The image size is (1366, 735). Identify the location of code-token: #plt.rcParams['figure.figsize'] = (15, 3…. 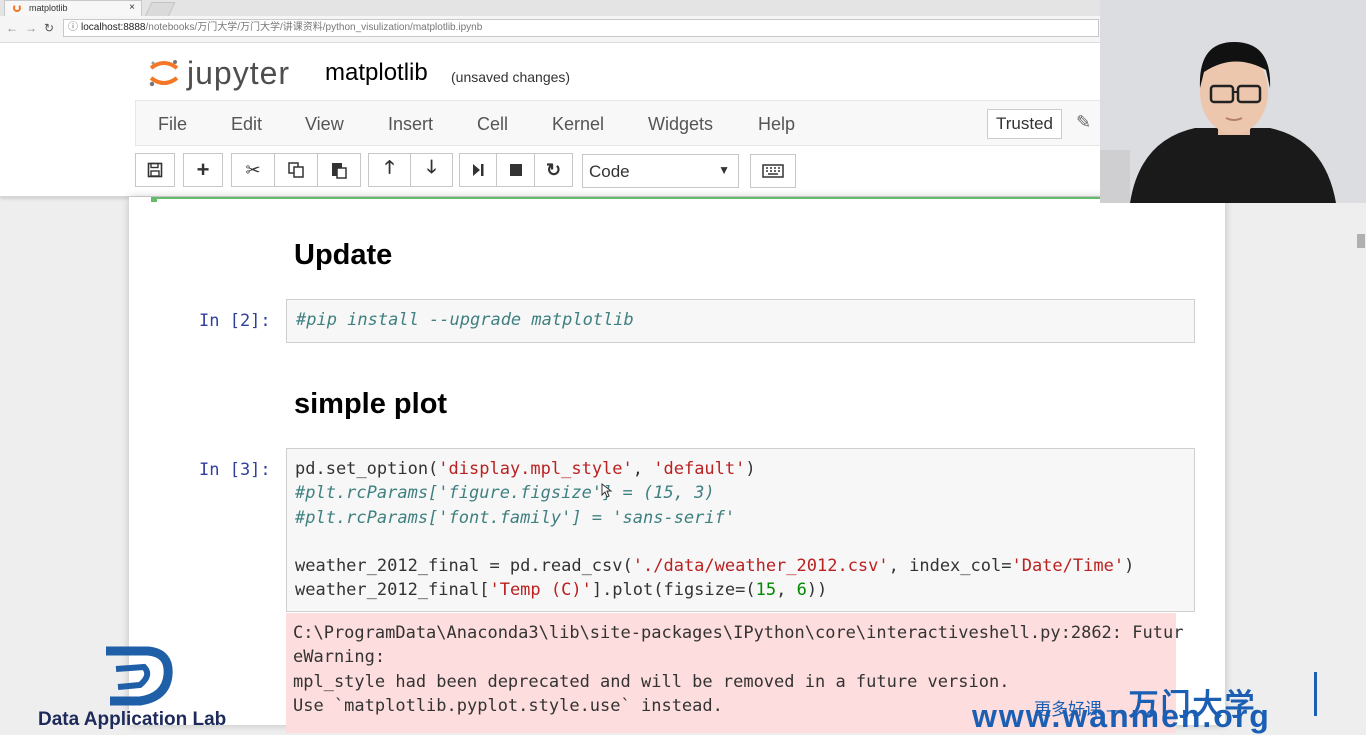
(505, 493).